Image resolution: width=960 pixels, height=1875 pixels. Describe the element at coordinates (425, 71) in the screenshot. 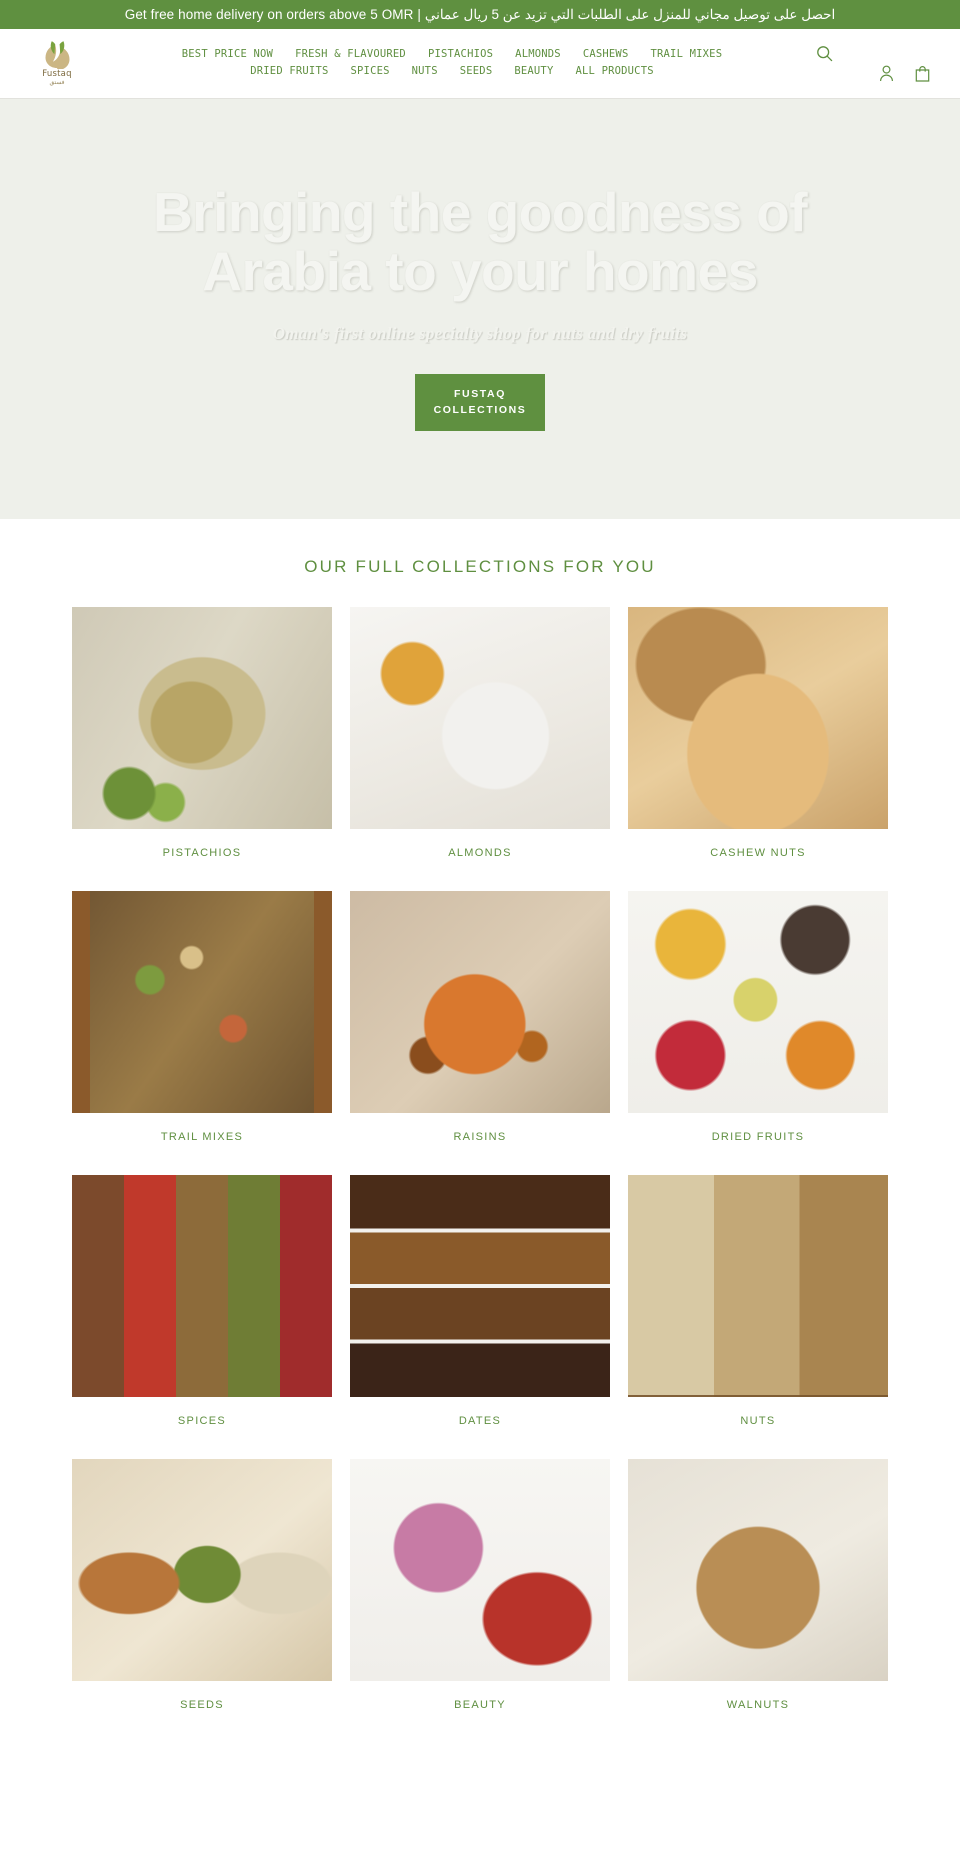

I see `nav-item-nuts: NUTS` at that location.